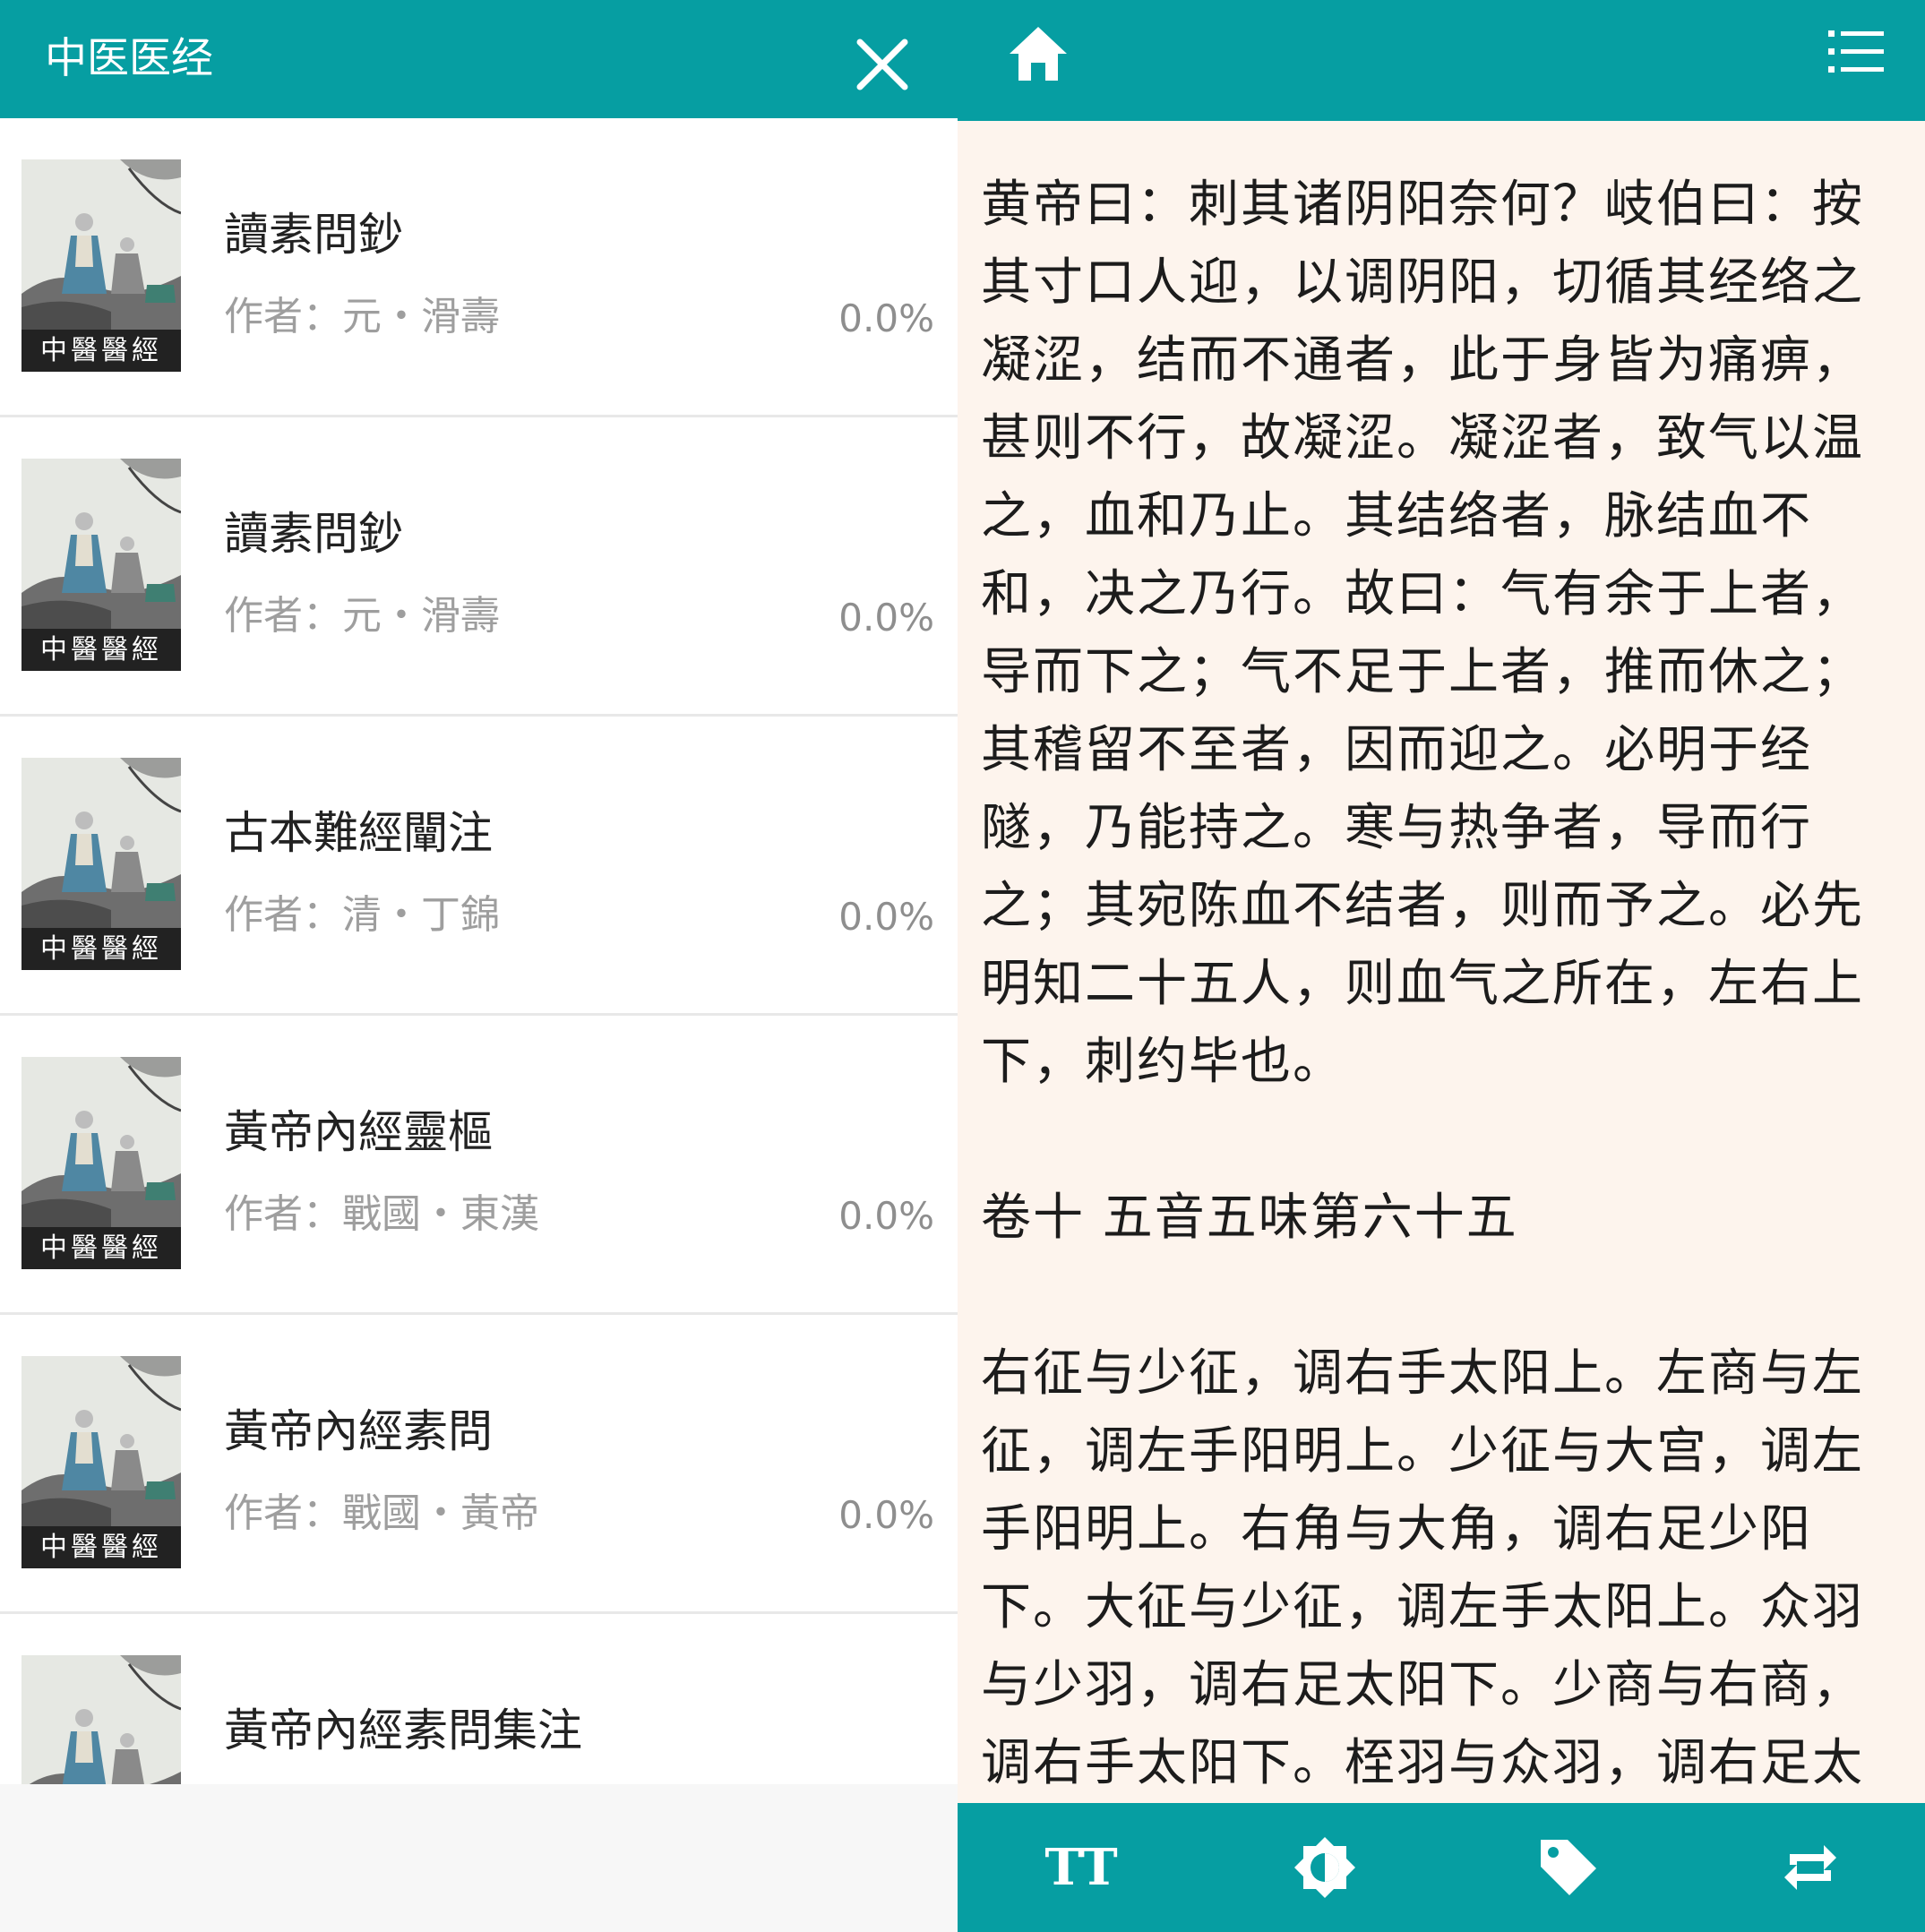 This screenshot has height=1932, width=1925. Describe the element at coordinates (129, 58) in the screenshot. I see `drawer-title: 中医医经` at that location.